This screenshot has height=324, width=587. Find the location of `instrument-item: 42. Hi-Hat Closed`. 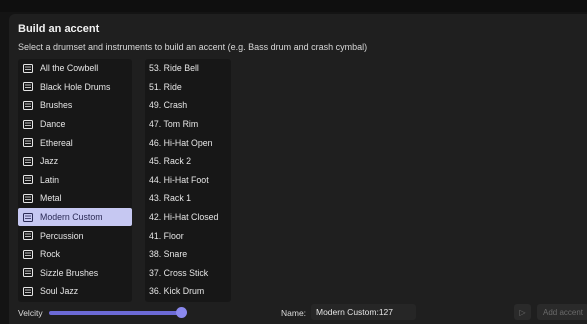

instrument-item: 42. Hi-Hat Closed is located at coordinates (188, 217).